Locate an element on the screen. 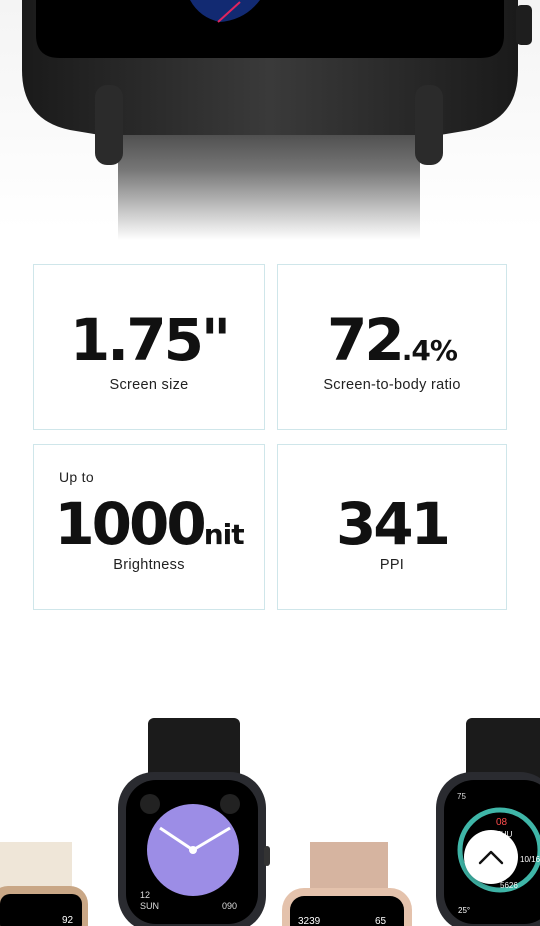  scroll-to-top-button is located at coordinates (491, 857).